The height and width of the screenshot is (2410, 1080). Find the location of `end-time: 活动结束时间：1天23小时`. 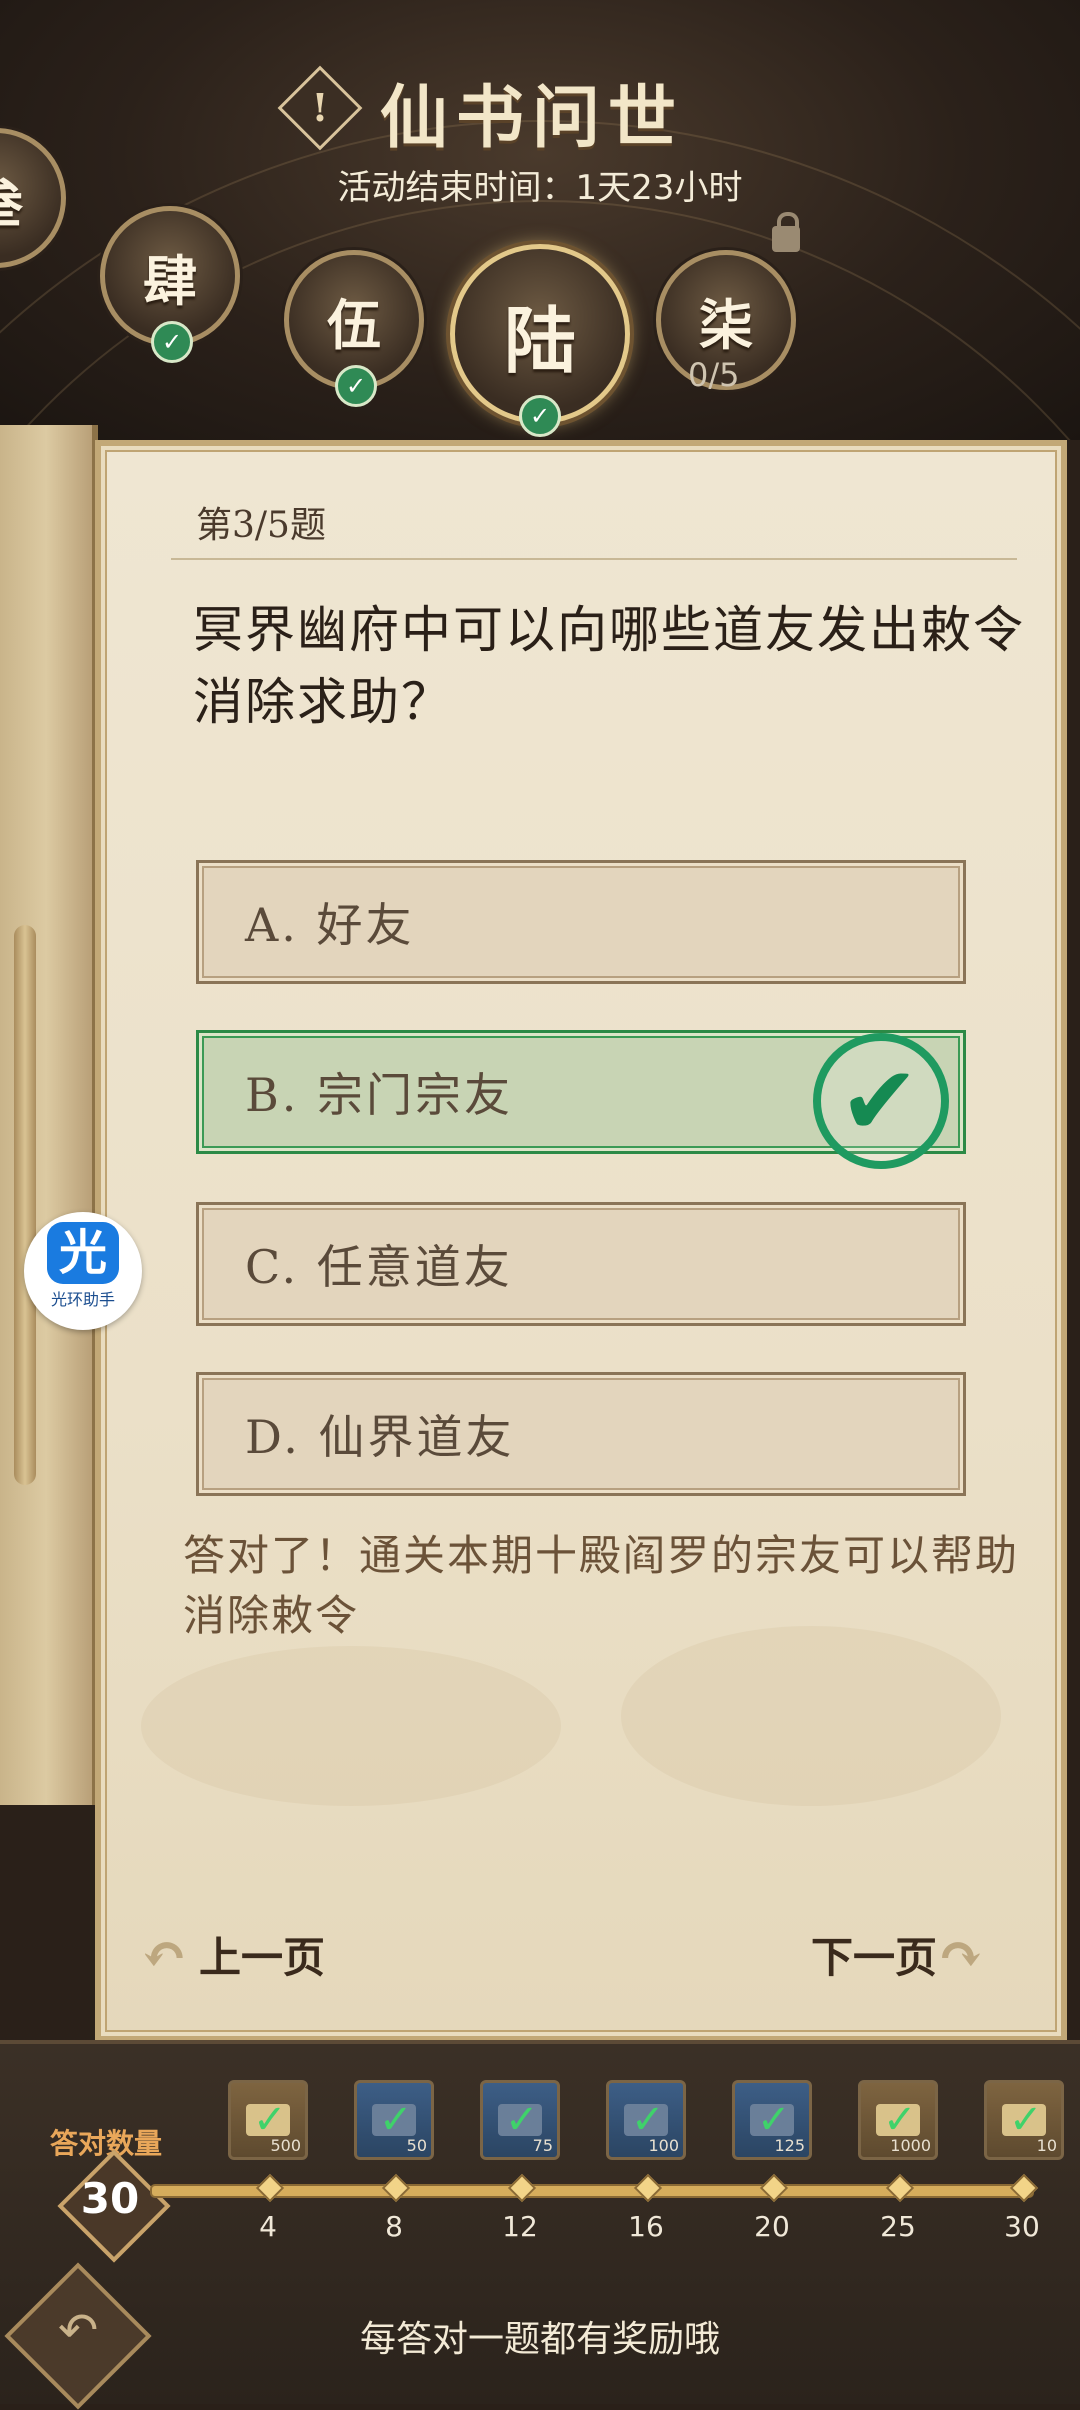

end-time: 活动结束时间：1天23小时 is located at coordinates (540, 184).